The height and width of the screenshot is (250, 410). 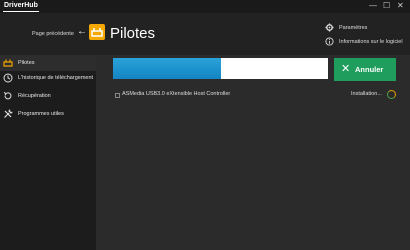 What do you see at coordinates (167, 68) in the screenshot?
I see `progress-fill` at bounding box center [167, 68].